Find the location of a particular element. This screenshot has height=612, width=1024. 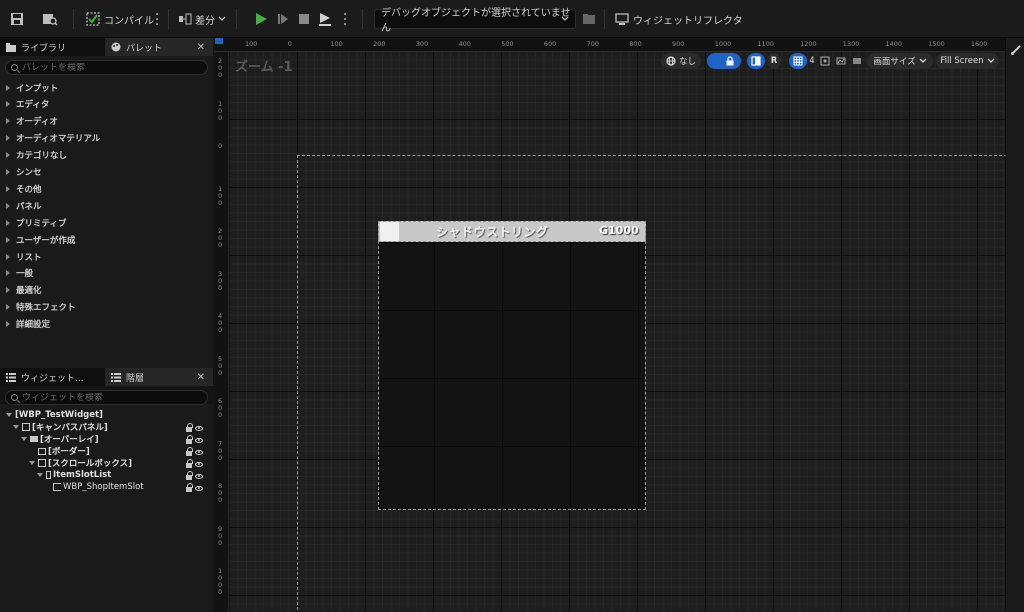

compile-button: コンパイル is located at coordinates (120, 19).